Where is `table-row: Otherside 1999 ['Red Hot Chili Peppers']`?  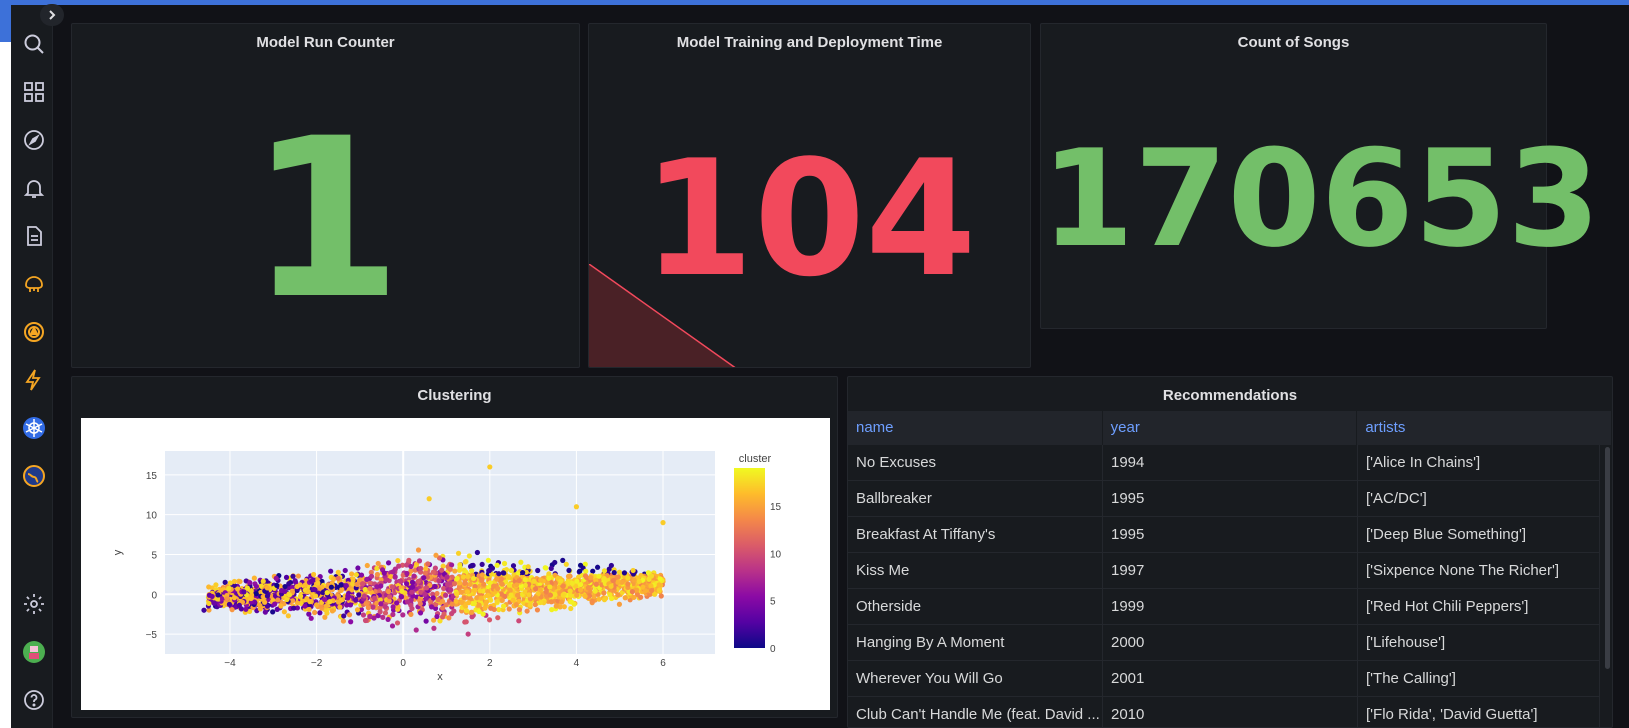 table-row: Otherside 1999 ['Red Hot Chili Peppers'] is located at coordinates (1224, 607).